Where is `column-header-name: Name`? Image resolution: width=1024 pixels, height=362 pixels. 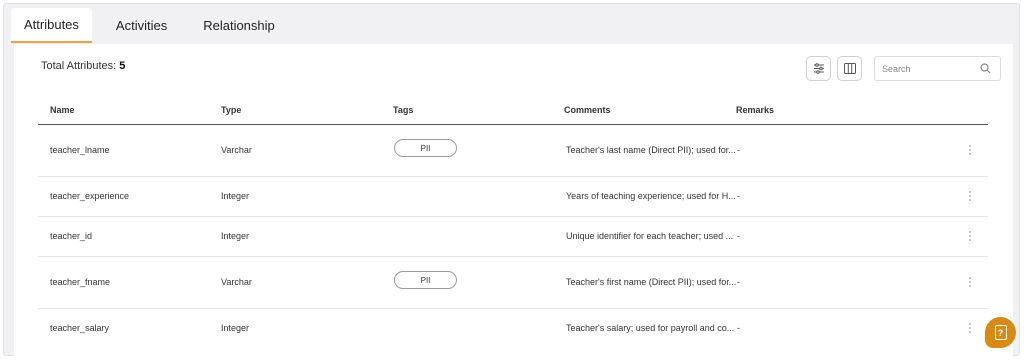
column-header-name: Name is located at coordinates (62, 110).